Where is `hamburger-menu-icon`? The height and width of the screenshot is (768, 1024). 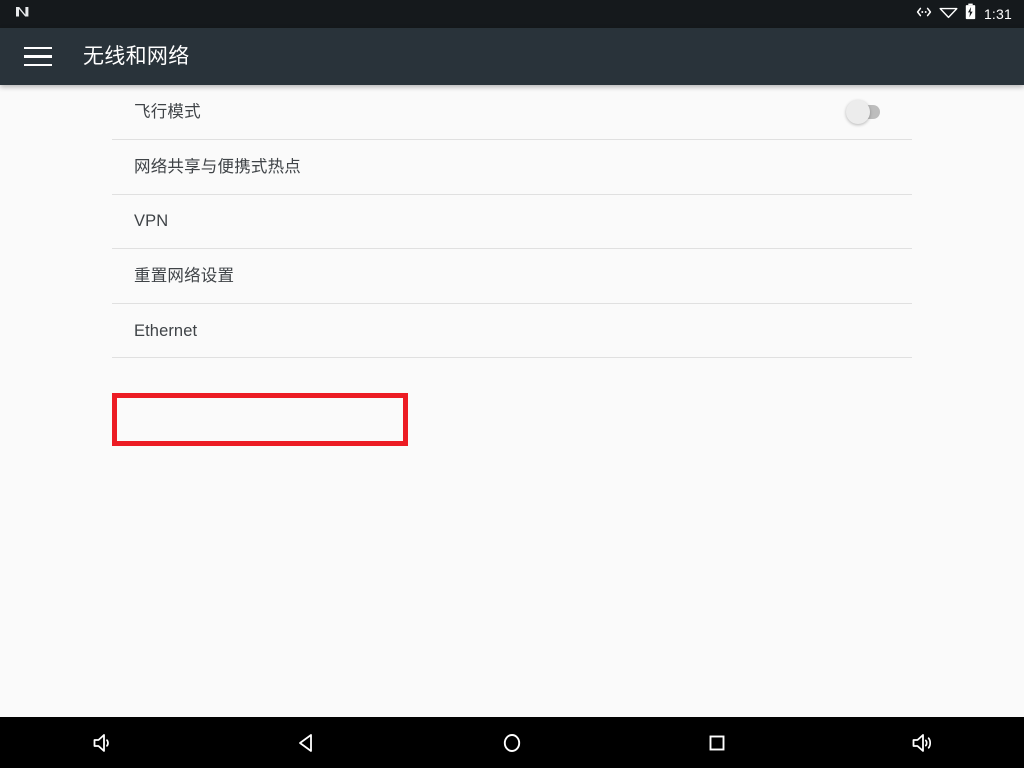
hamburger-menu-icon is located at coordinates (40, 57).